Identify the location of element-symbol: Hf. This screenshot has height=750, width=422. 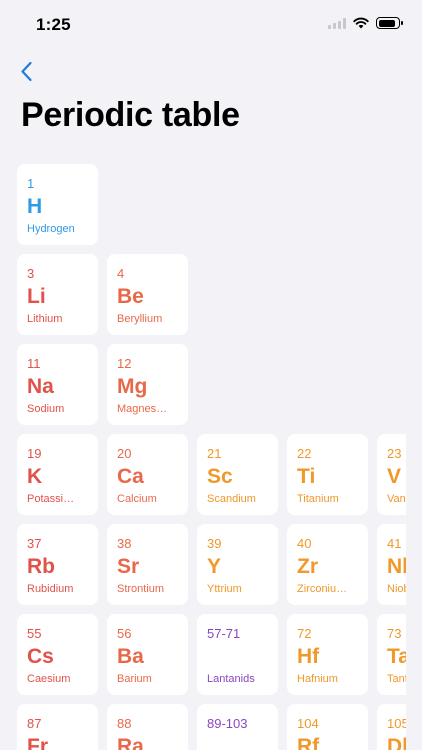
(308, 656).